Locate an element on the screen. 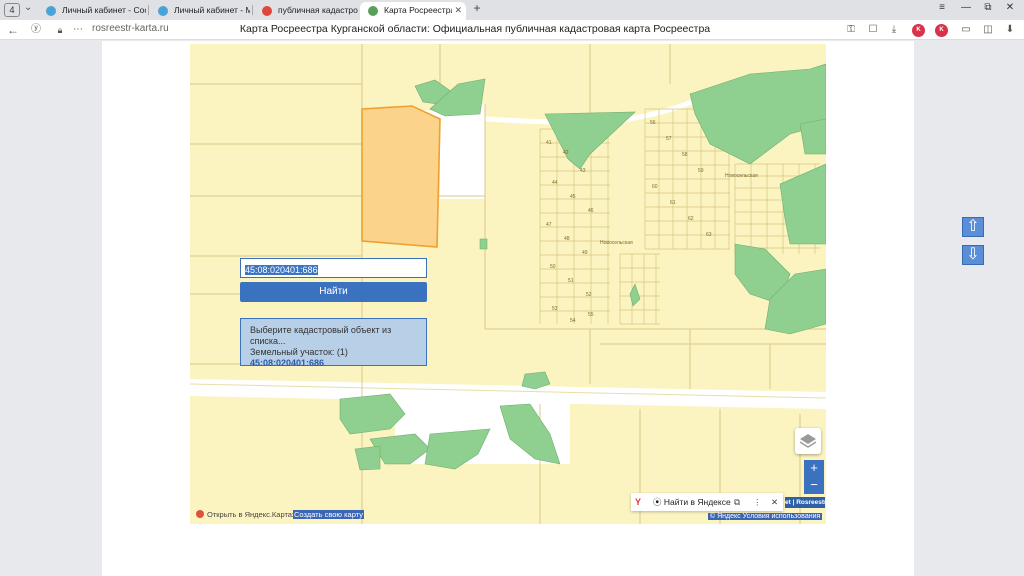 The image size is (1024, 576). more-icon: ⋮ is located at coordinates (757, 502).